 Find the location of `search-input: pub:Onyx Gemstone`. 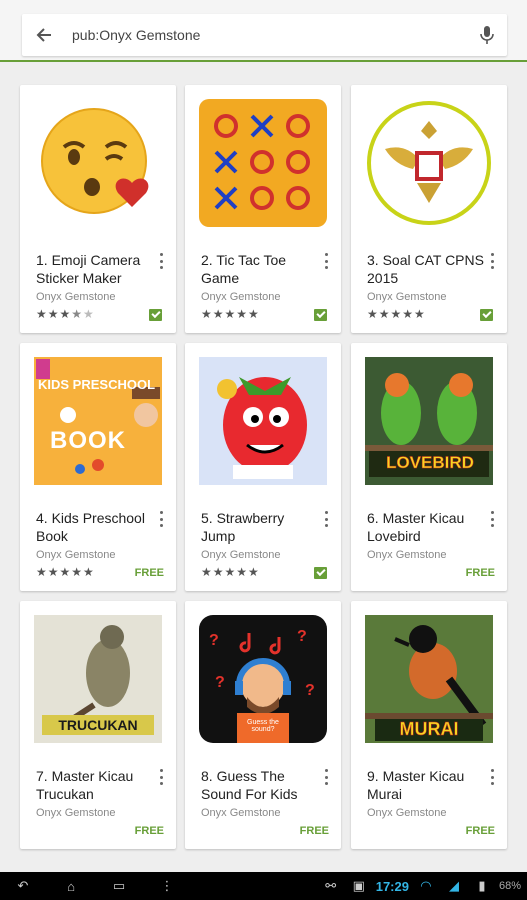

search-input: pub:Onyx Gemstone is located at coordinates (266, 35).